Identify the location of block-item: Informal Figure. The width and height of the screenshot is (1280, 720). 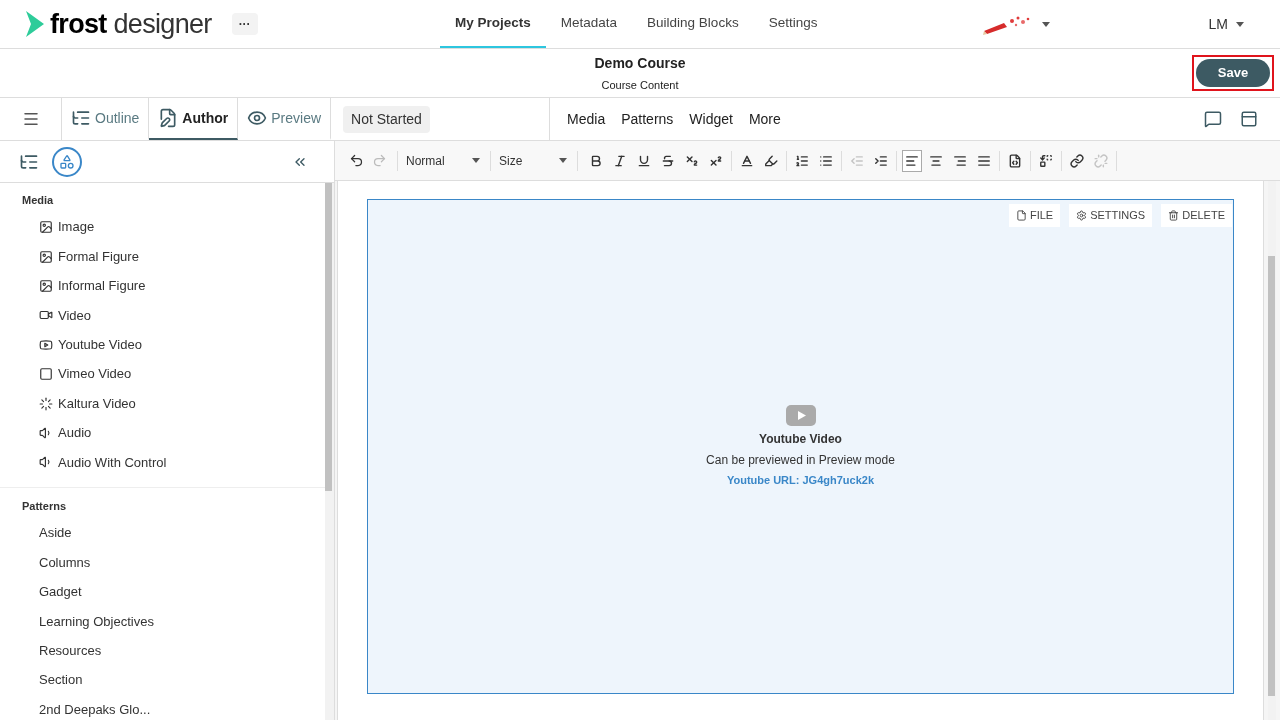
(162, 286).